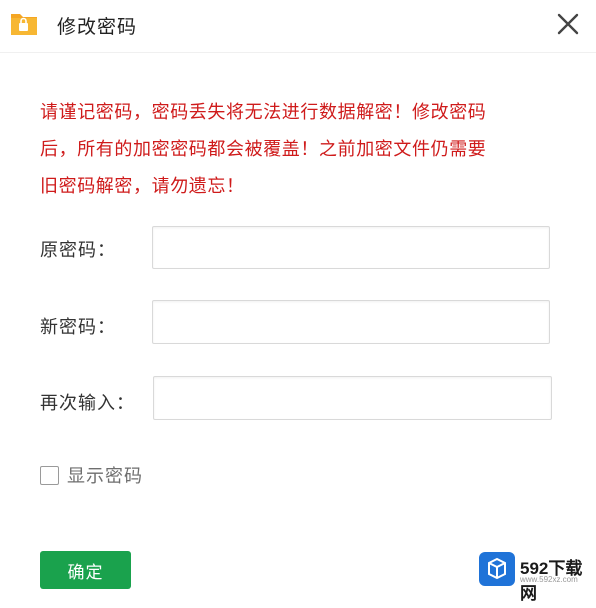 Image resolution: width=596 pixels, height=608 pixels. I want to click on old-password-input, so click(351, 247).